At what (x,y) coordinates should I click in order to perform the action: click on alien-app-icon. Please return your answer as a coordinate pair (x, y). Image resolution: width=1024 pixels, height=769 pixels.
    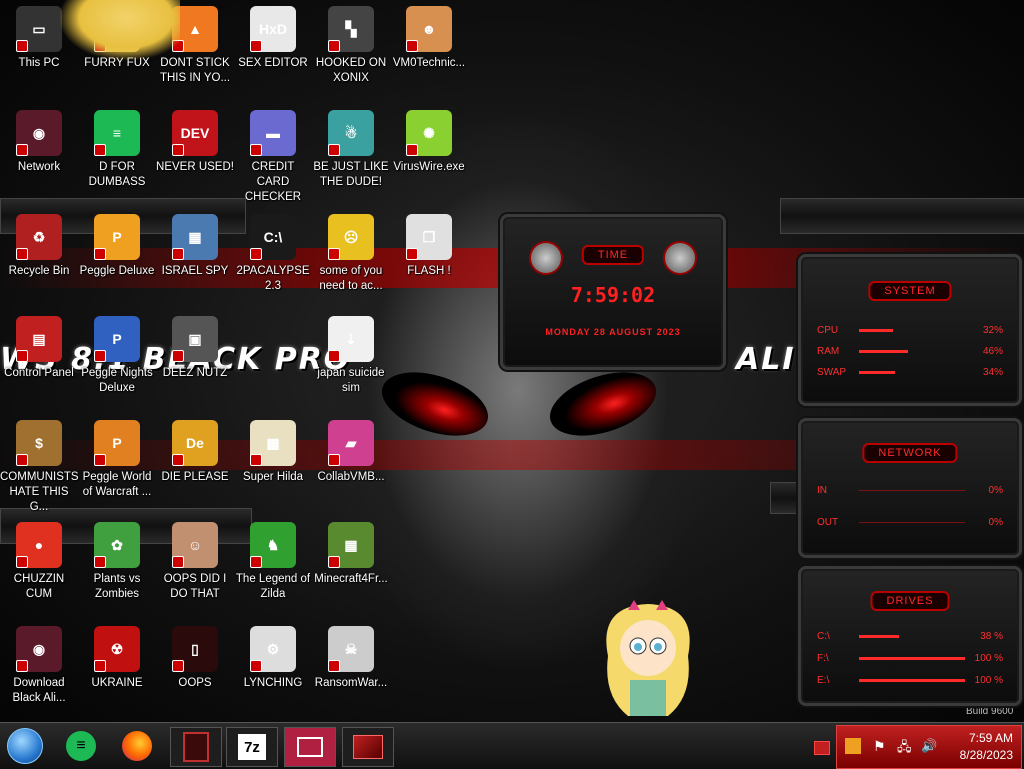
    Looking at the image, I should click on (196, 747).